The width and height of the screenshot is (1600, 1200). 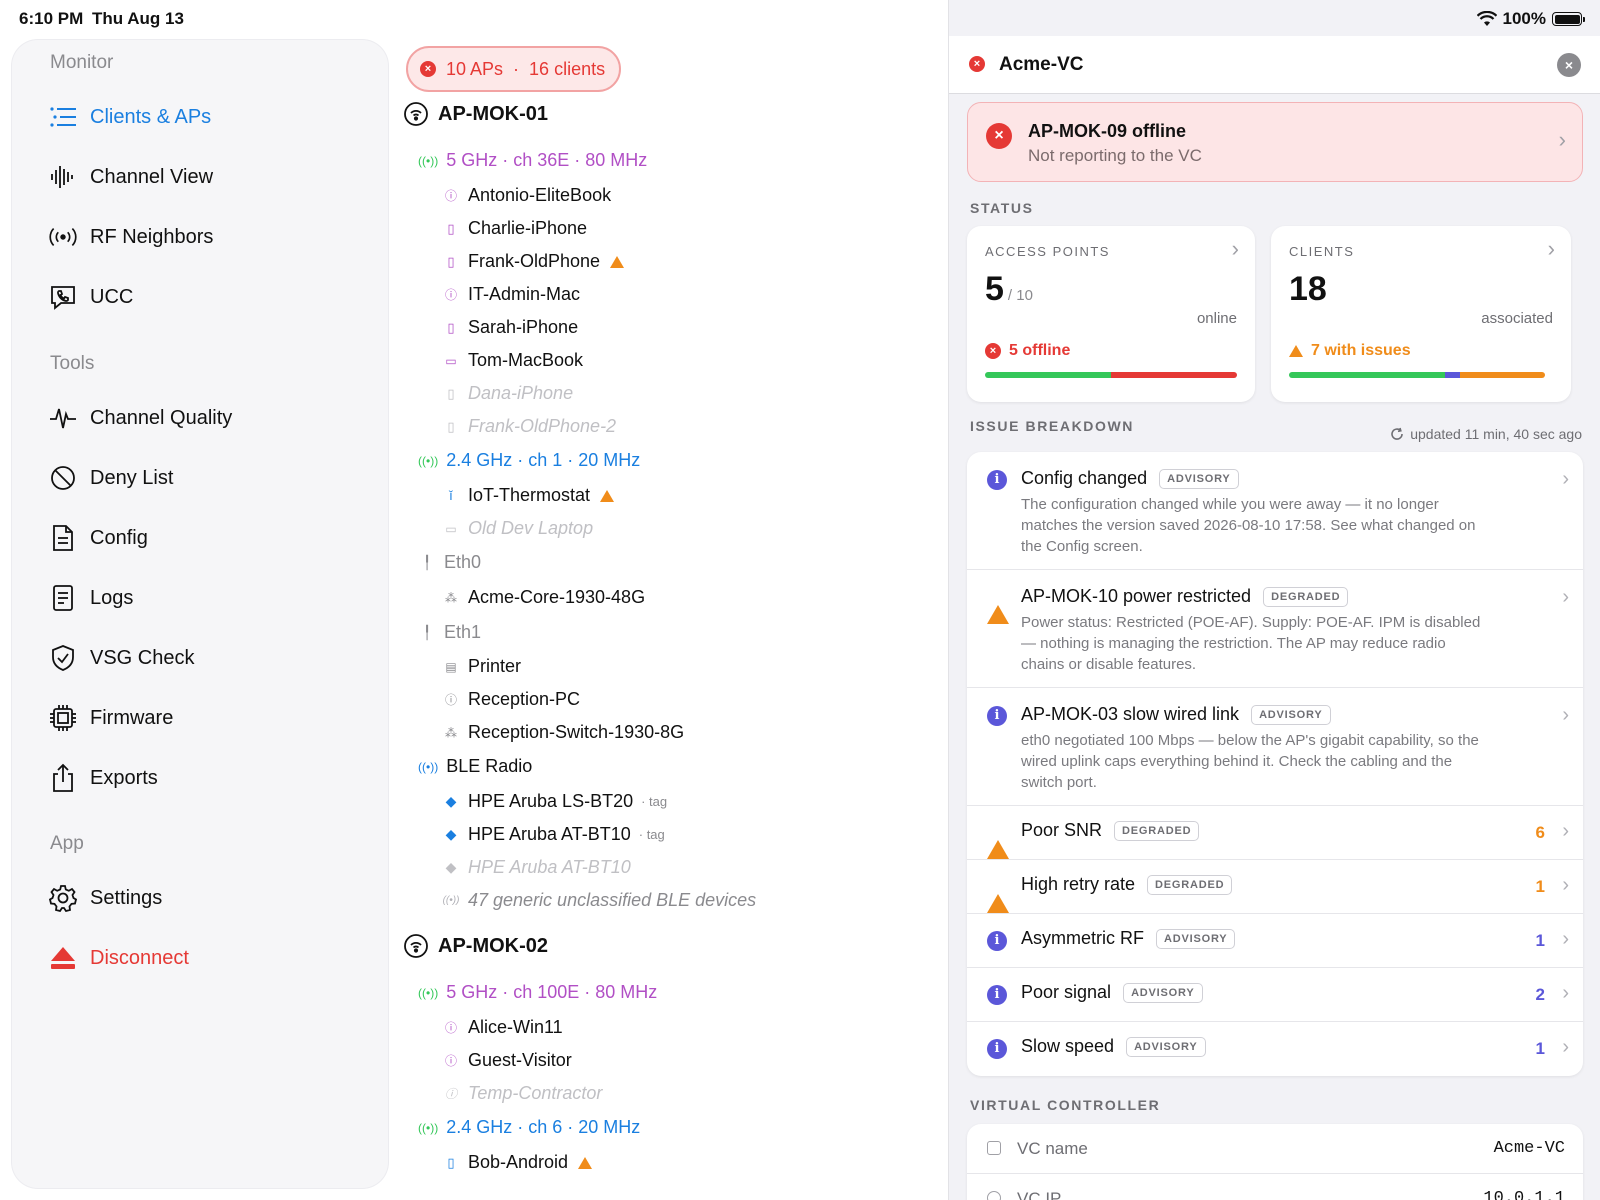 I want to click on client-row: ǐ IoT-Thermostat, so click(x=529, y=495).